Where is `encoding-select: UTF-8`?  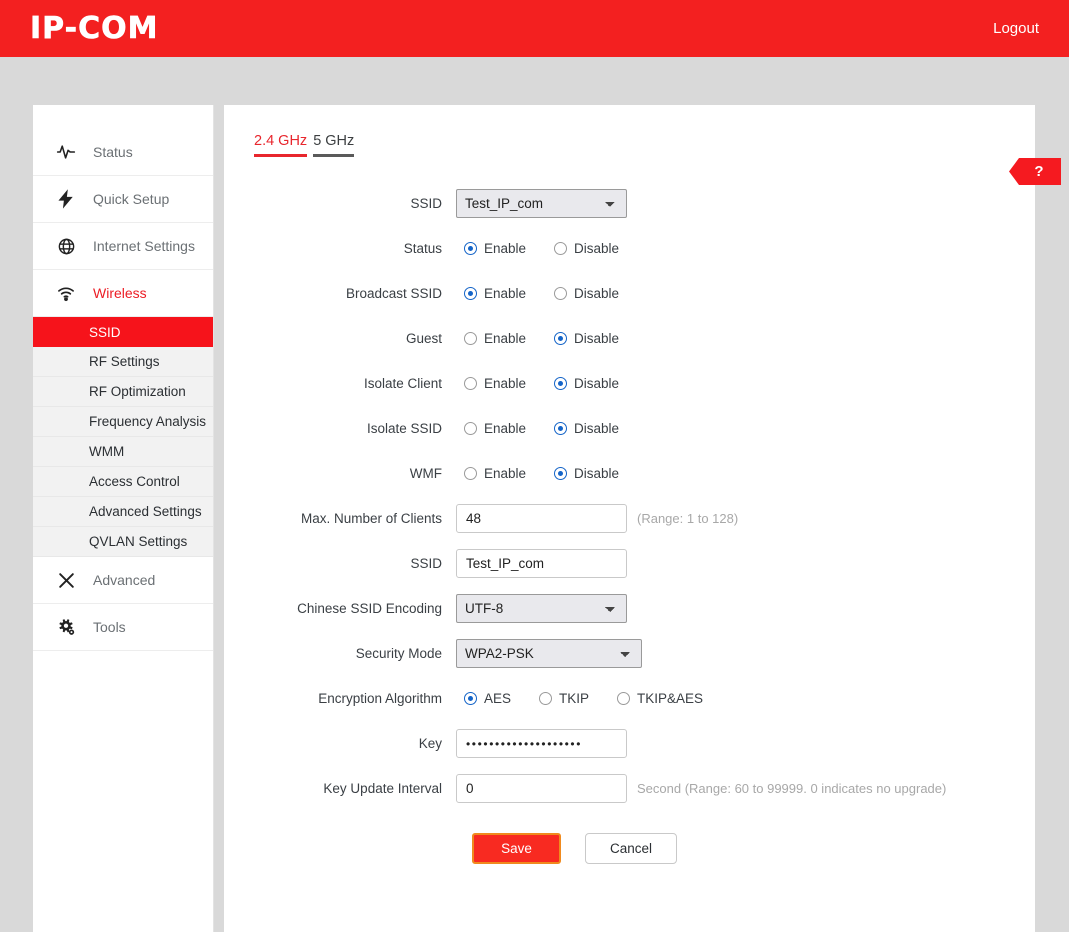 encoding-select: UTF-8 is located at coordinates (541, 608).